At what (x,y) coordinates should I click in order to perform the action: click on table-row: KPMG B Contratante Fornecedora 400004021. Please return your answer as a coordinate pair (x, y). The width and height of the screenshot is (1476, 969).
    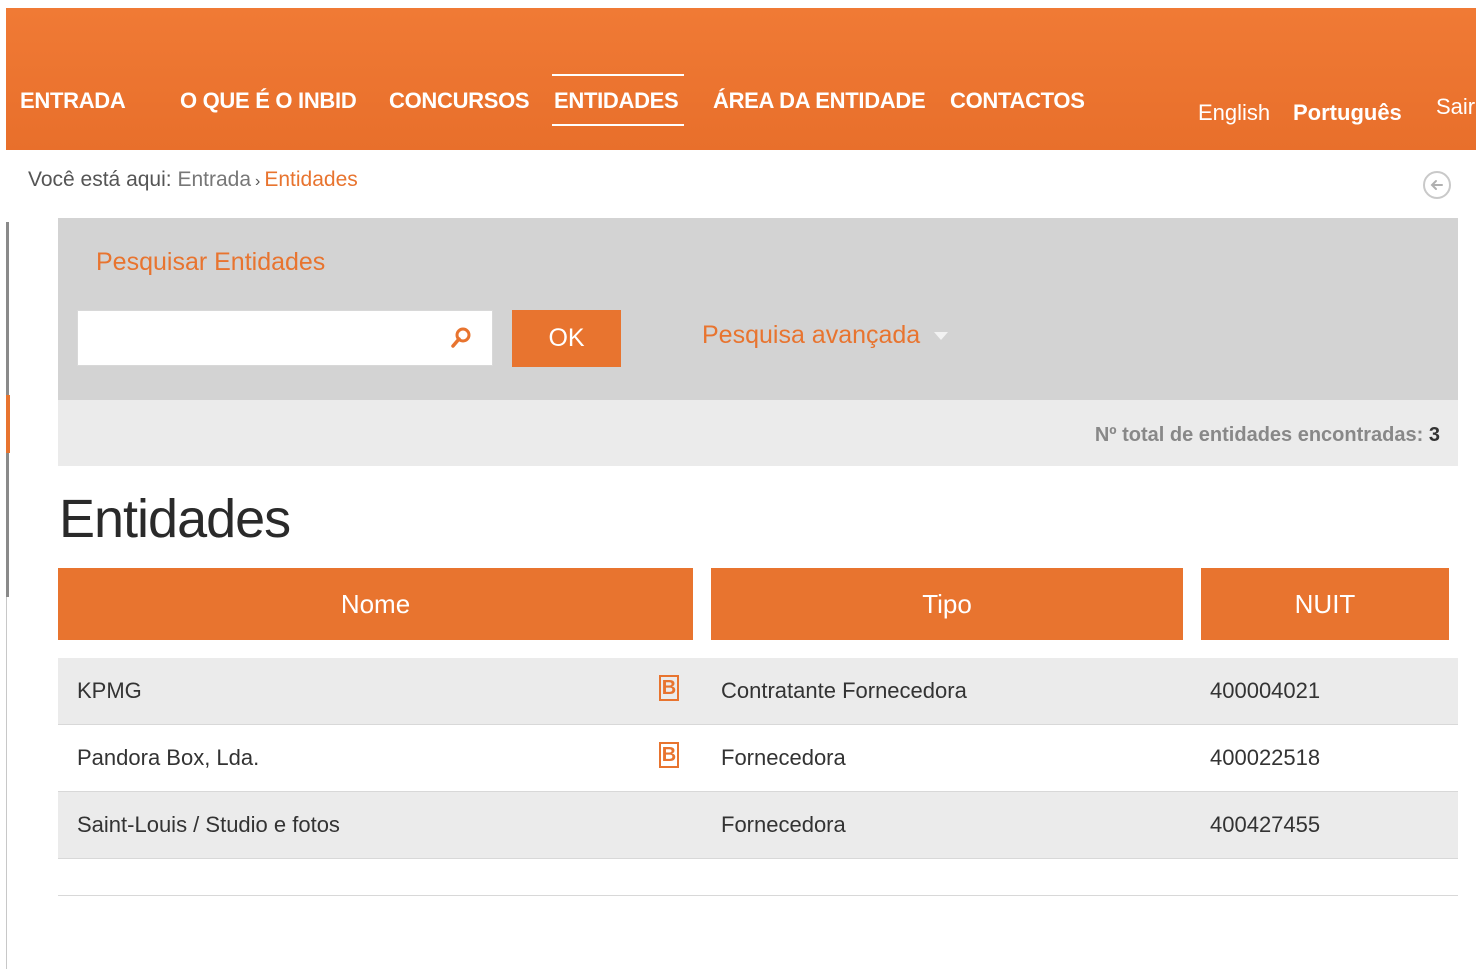
    Looking at the image, I should click on (758, 691).